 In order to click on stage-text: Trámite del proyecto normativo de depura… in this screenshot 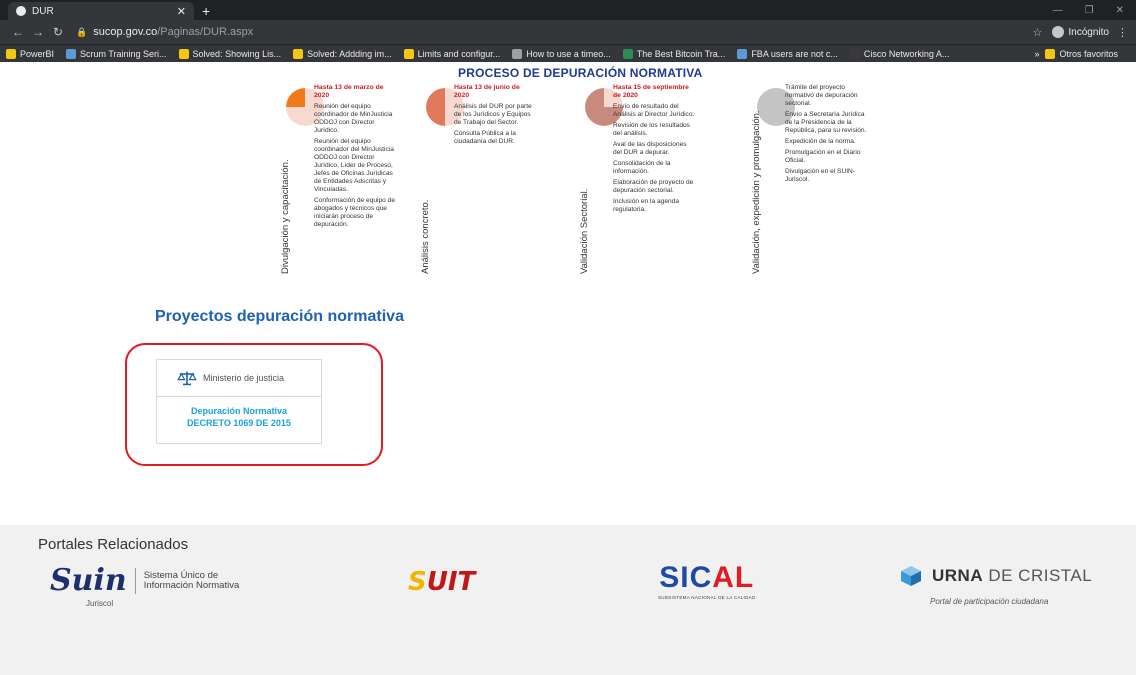, I will do `click(826, 135)`.